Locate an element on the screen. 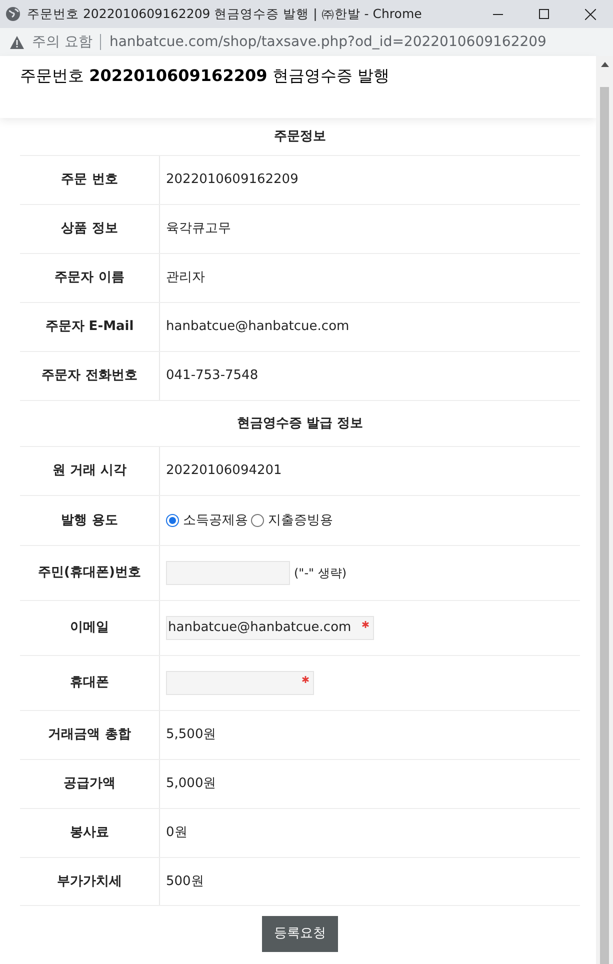 Image resolution: width=613 pixels, height=964 pixels. field-value: 5,500원 is located at coordinates (191, 735).